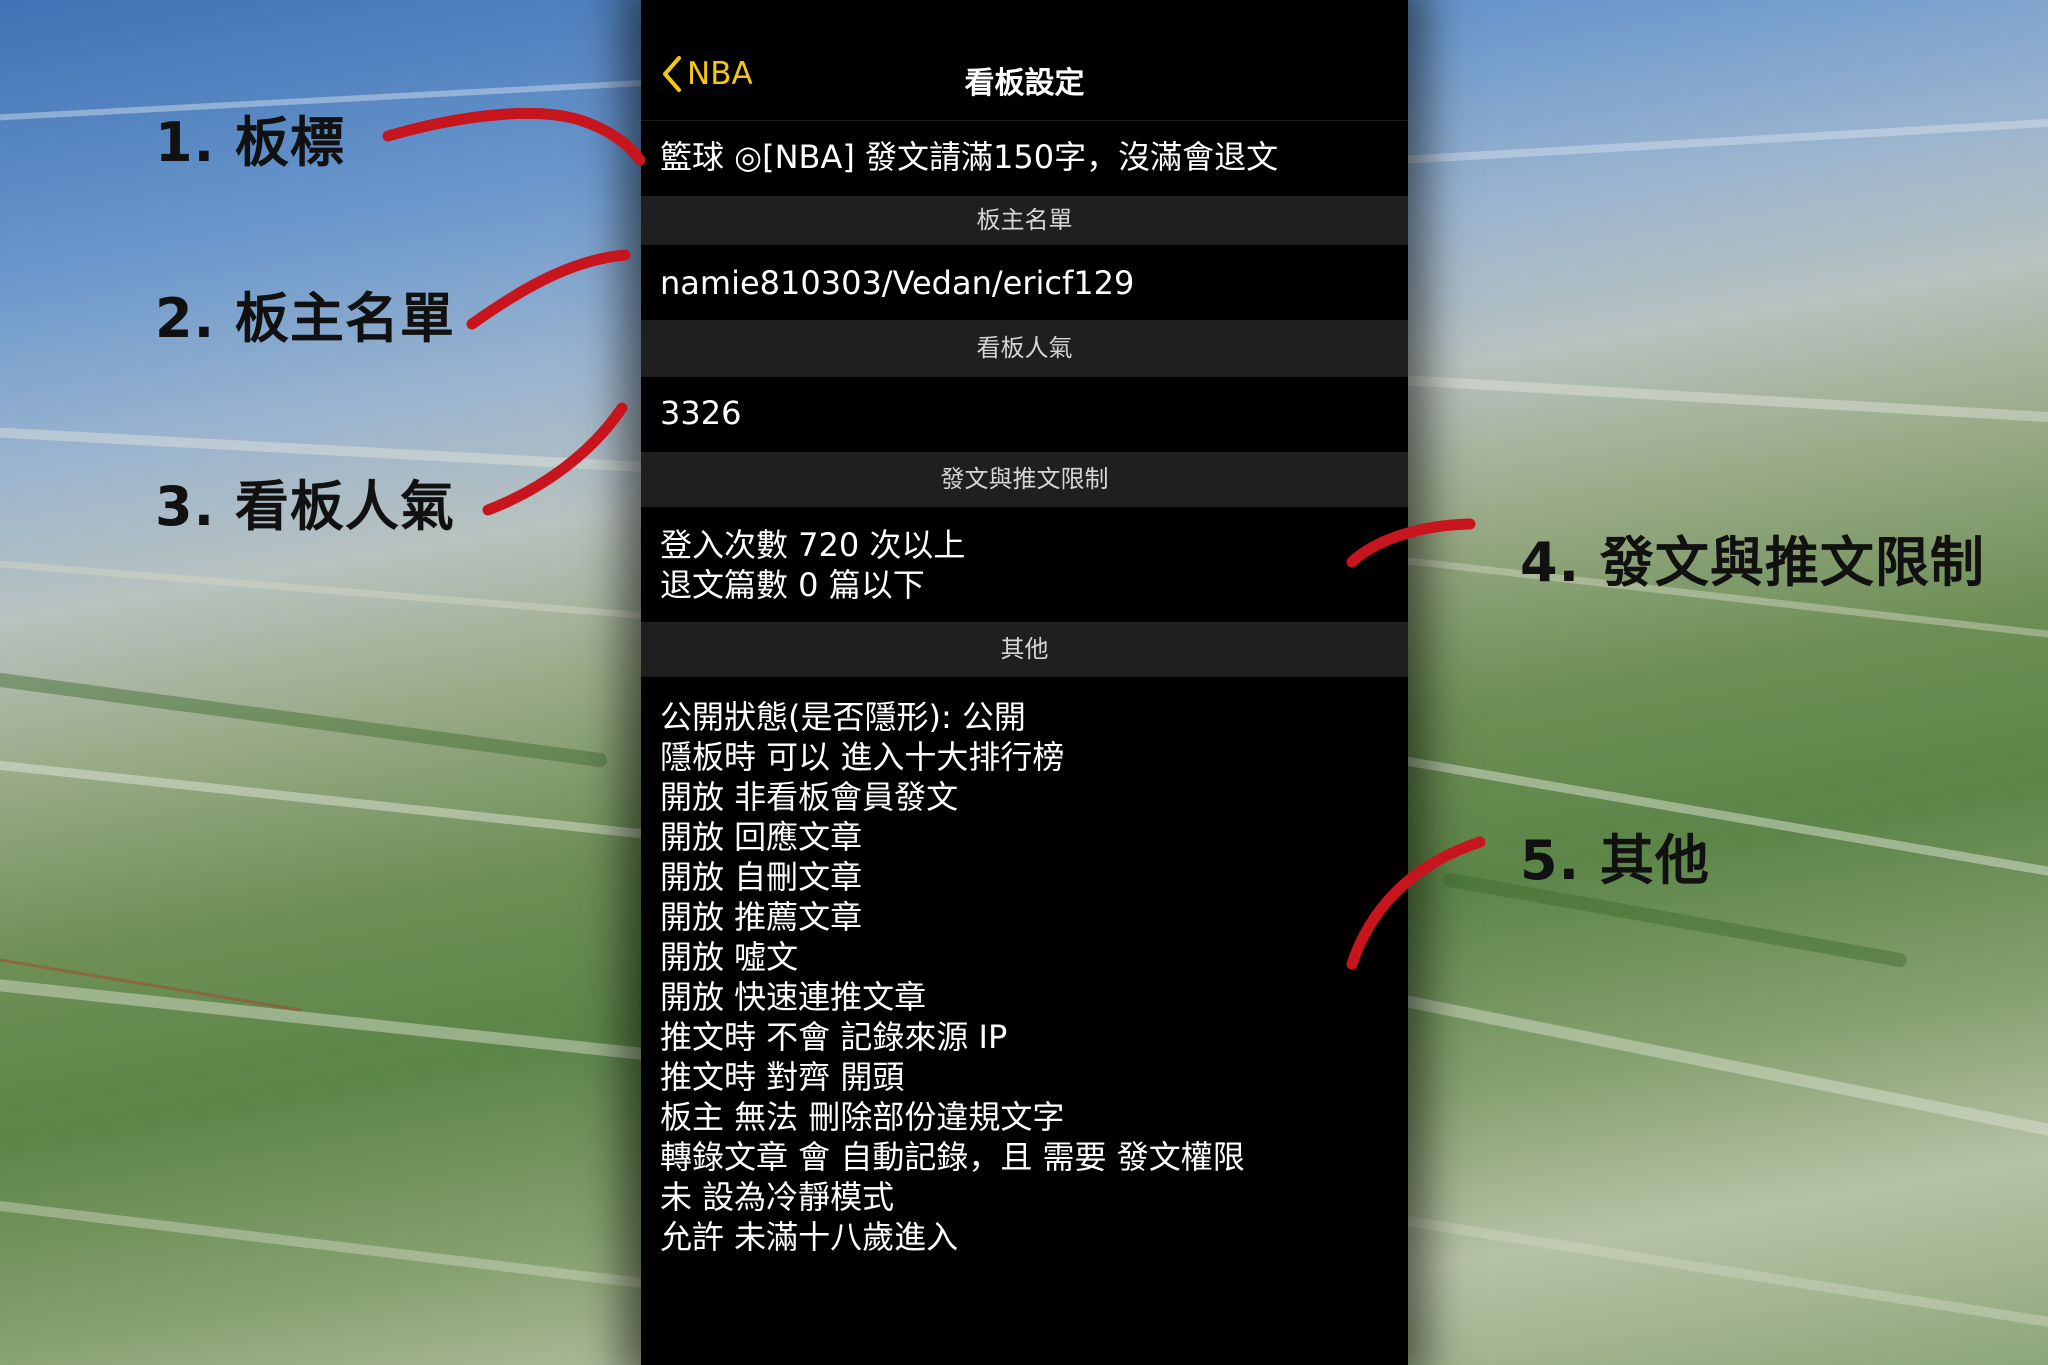 The width and height of the screenshot is (2048, 1365). Describe the element at coordinates (1024, 220) in the screenshot. I see `section-header-moderators: 板主名單` at that location.